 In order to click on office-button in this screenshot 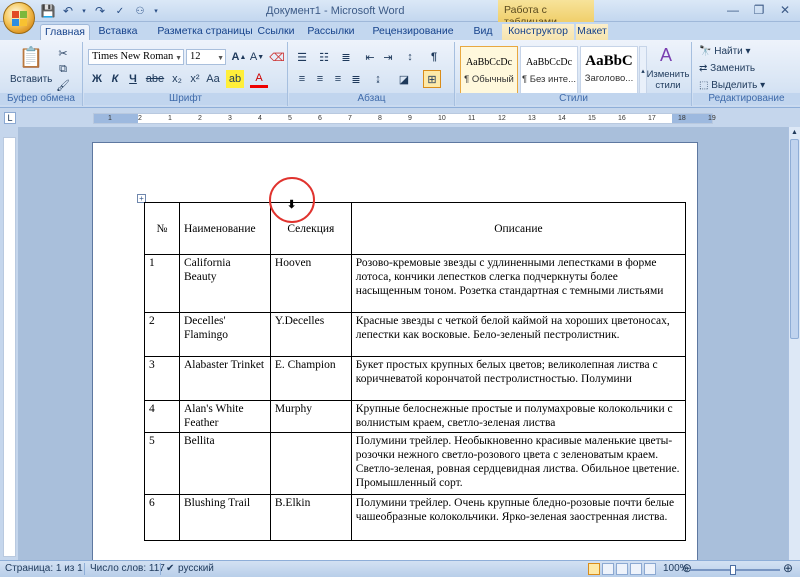, I will do `click(19, 18)`.